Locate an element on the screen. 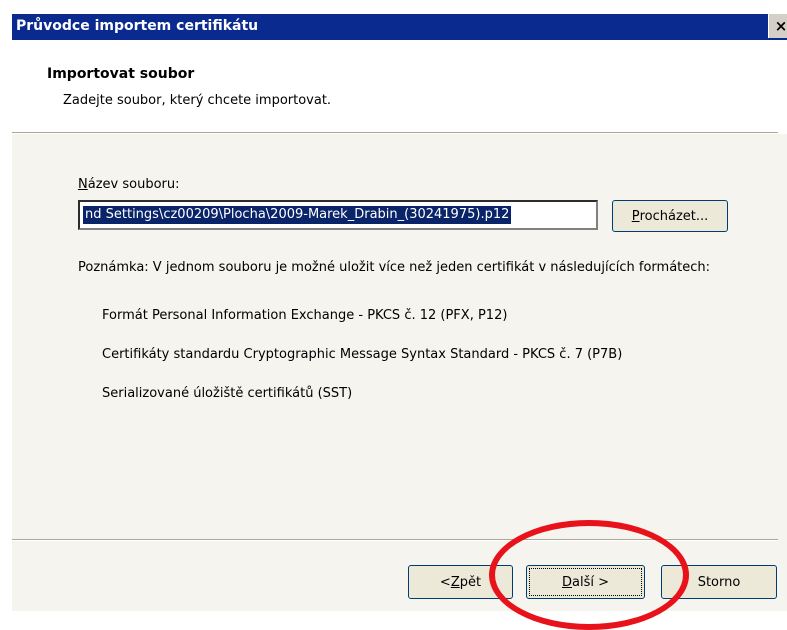 This screenshot has height=630, width=787. cancel-button: Storno is located at coordinates (719, 582).